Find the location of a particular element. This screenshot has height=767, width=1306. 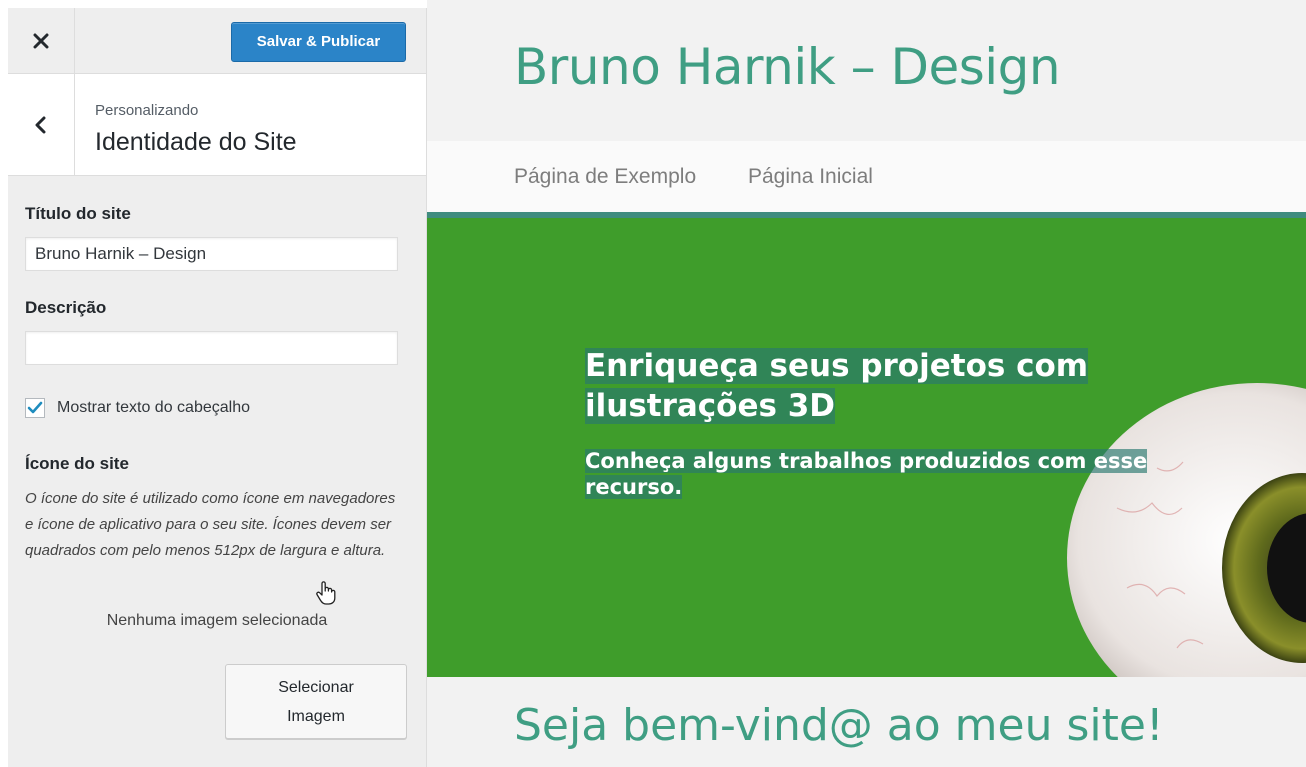

back-button is located at coordinates (41, 124).